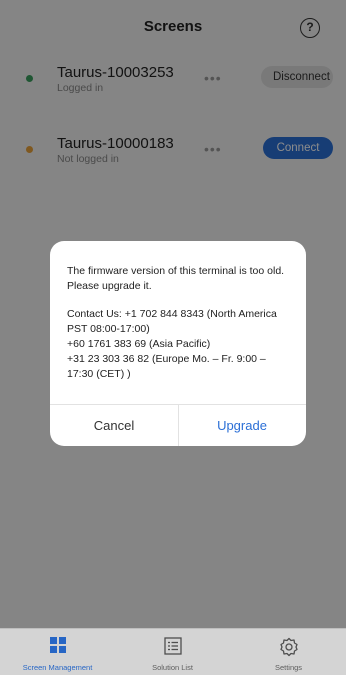 The width and height of the screenshot is (346, 675). I want to click on modal-overlay-lower, so click(173, 651).